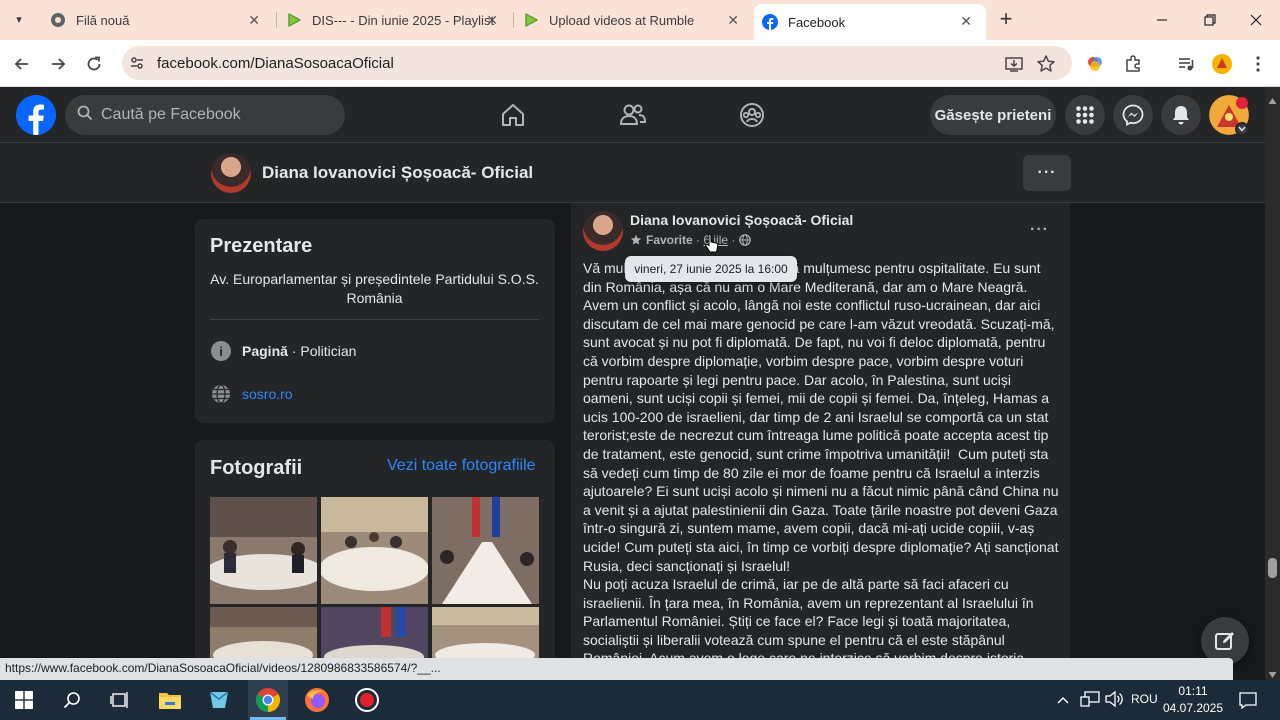  I want to click on tab-search-button: ▾, so click(19, 19).